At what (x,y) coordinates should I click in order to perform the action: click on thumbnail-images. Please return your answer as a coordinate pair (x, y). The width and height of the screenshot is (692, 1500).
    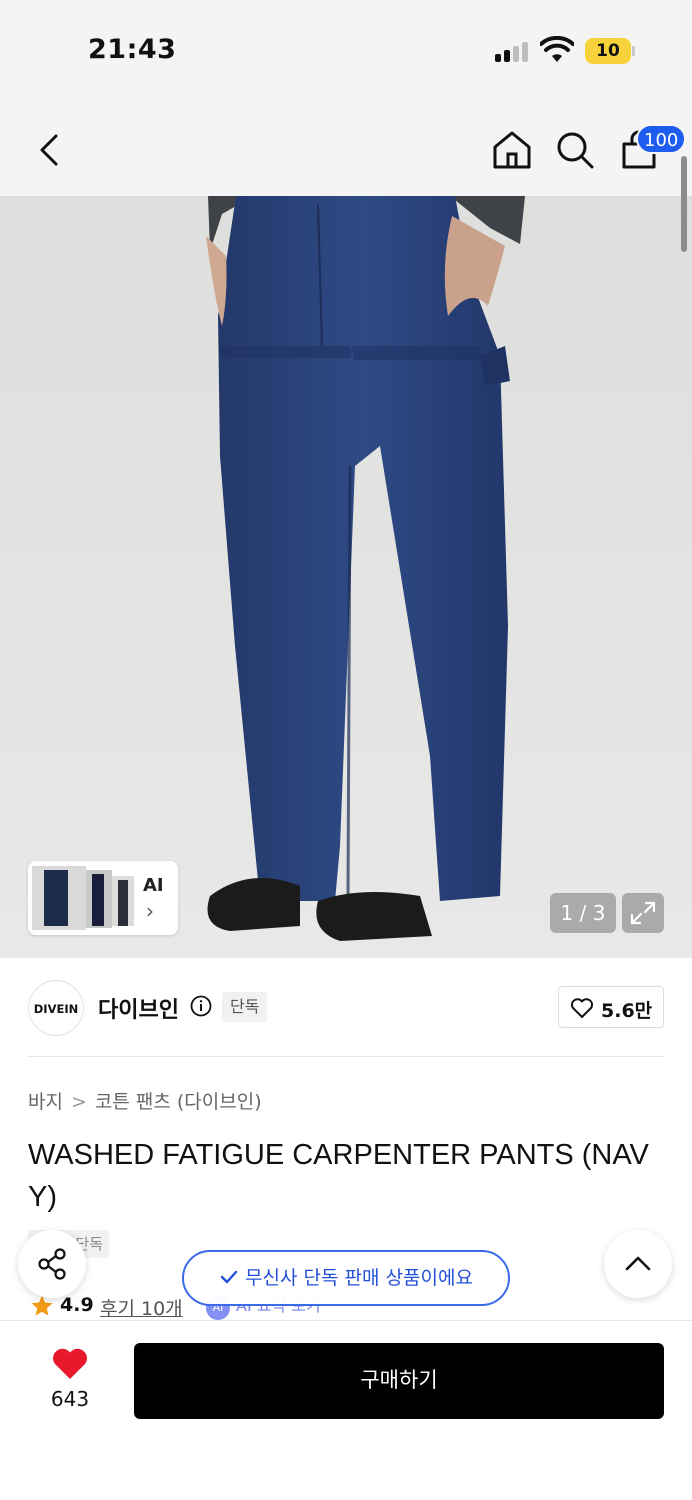
    Looking at the image, I should click on (83, 898).